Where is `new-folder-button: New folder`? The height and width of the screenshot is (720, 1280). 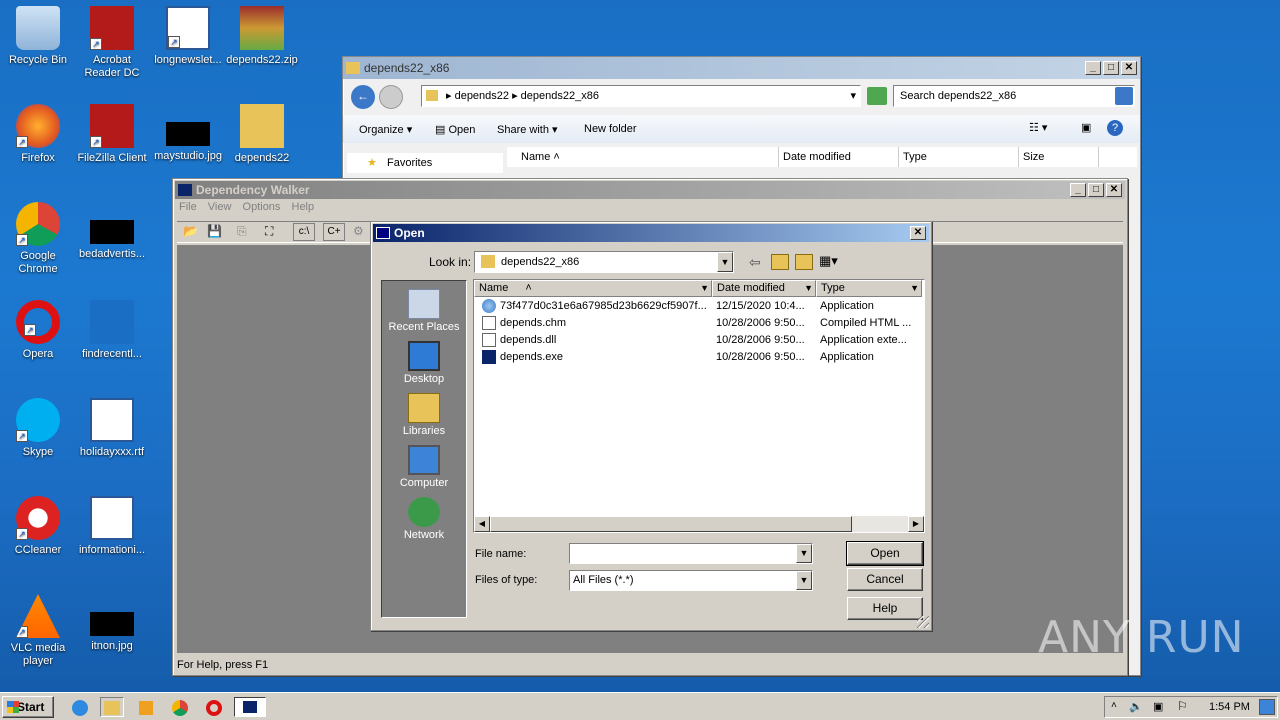 new-folder-button: New folder is located at coordinates (610, 129).